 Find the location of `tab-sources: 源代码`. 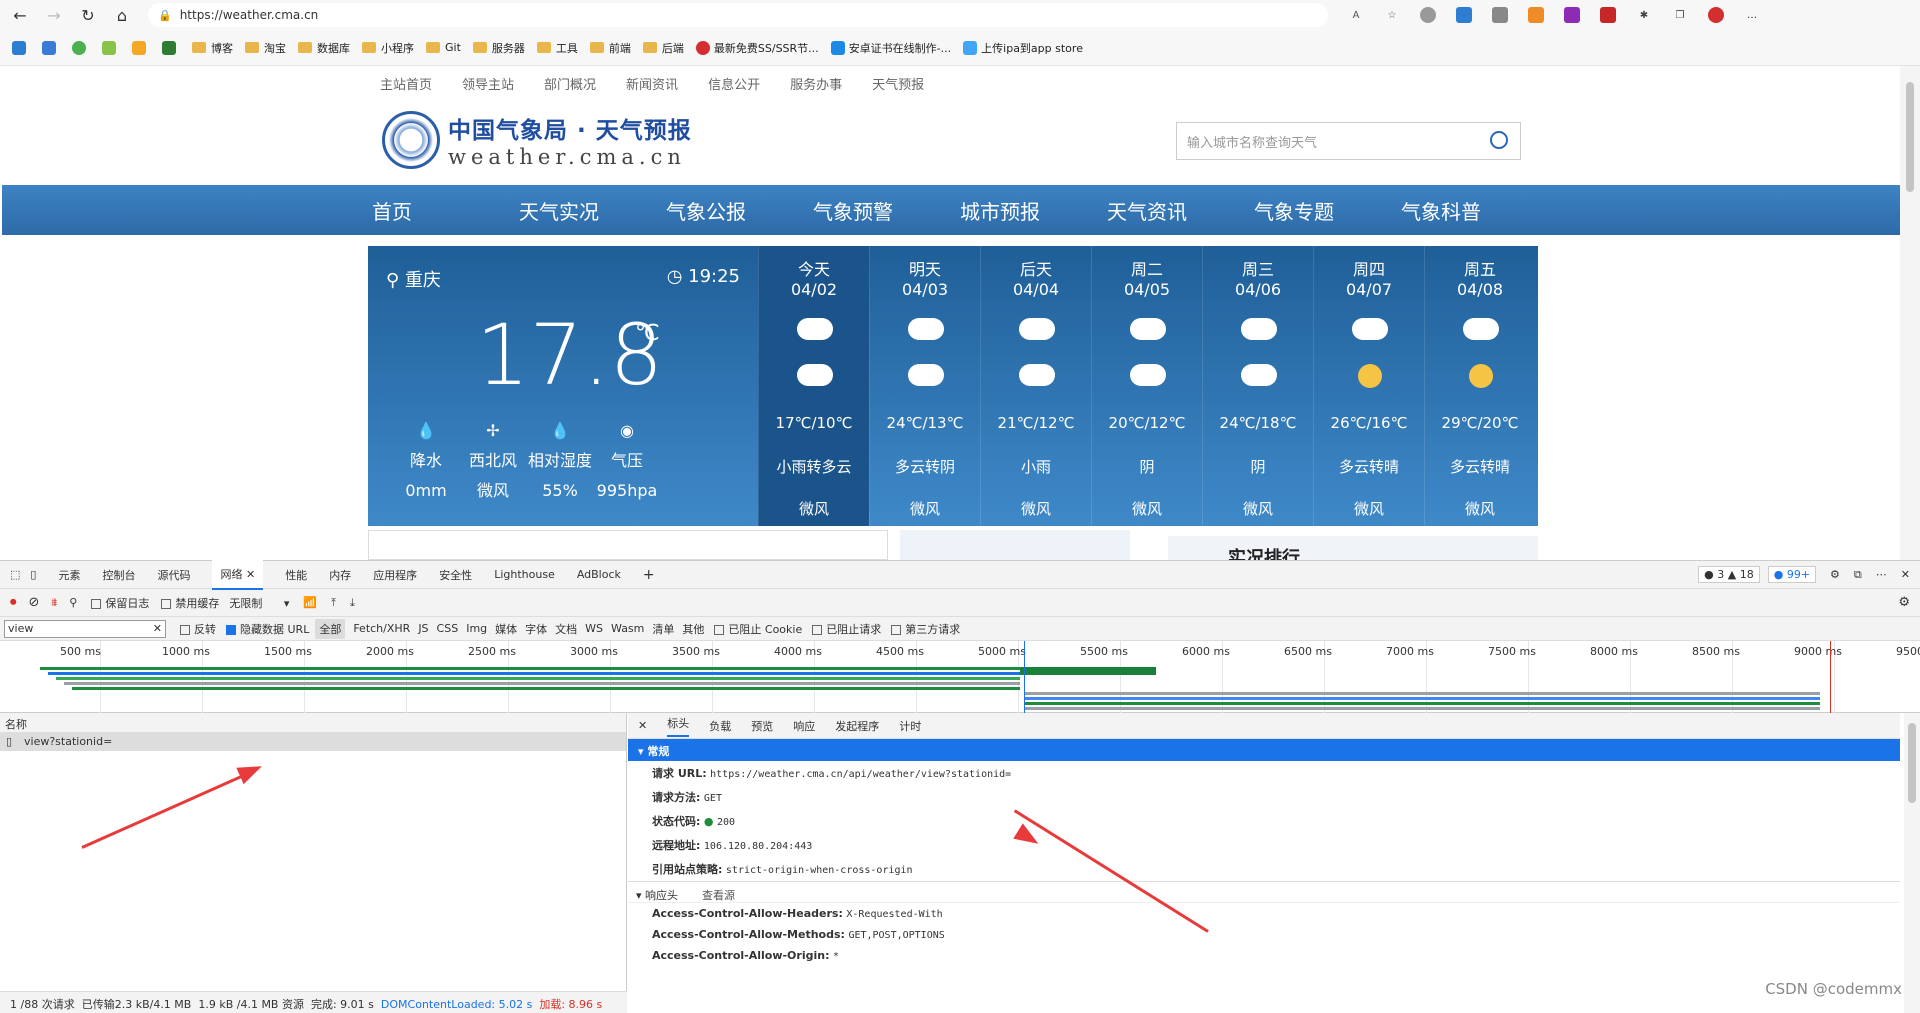

tab-sources: 源代码 is located at coordinates (173, 575).